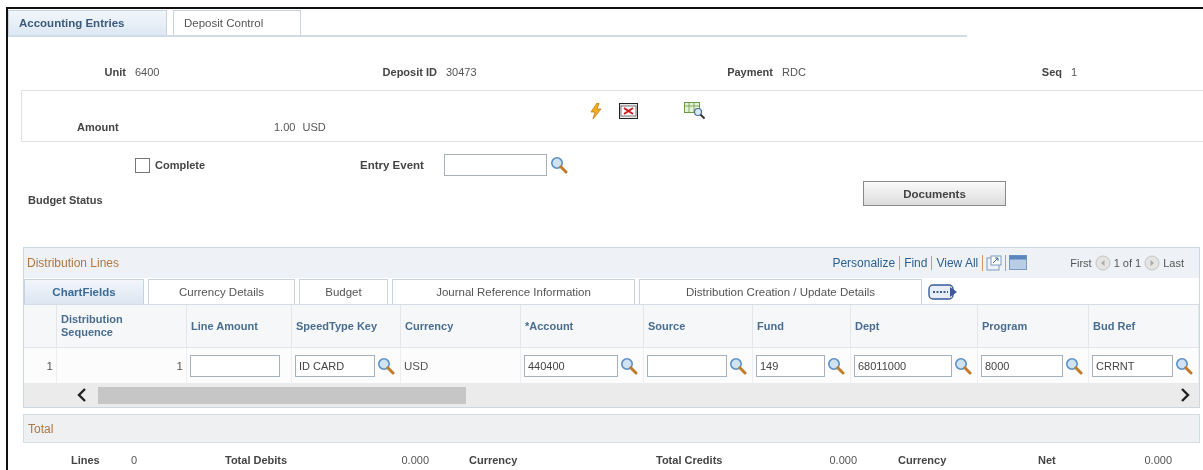 Image resolution: width=1203 pixels, height=470 pixels. Describe the element at coordinates (690, 460) in the screenshot. I see `field-label: Total Credits` at that location.